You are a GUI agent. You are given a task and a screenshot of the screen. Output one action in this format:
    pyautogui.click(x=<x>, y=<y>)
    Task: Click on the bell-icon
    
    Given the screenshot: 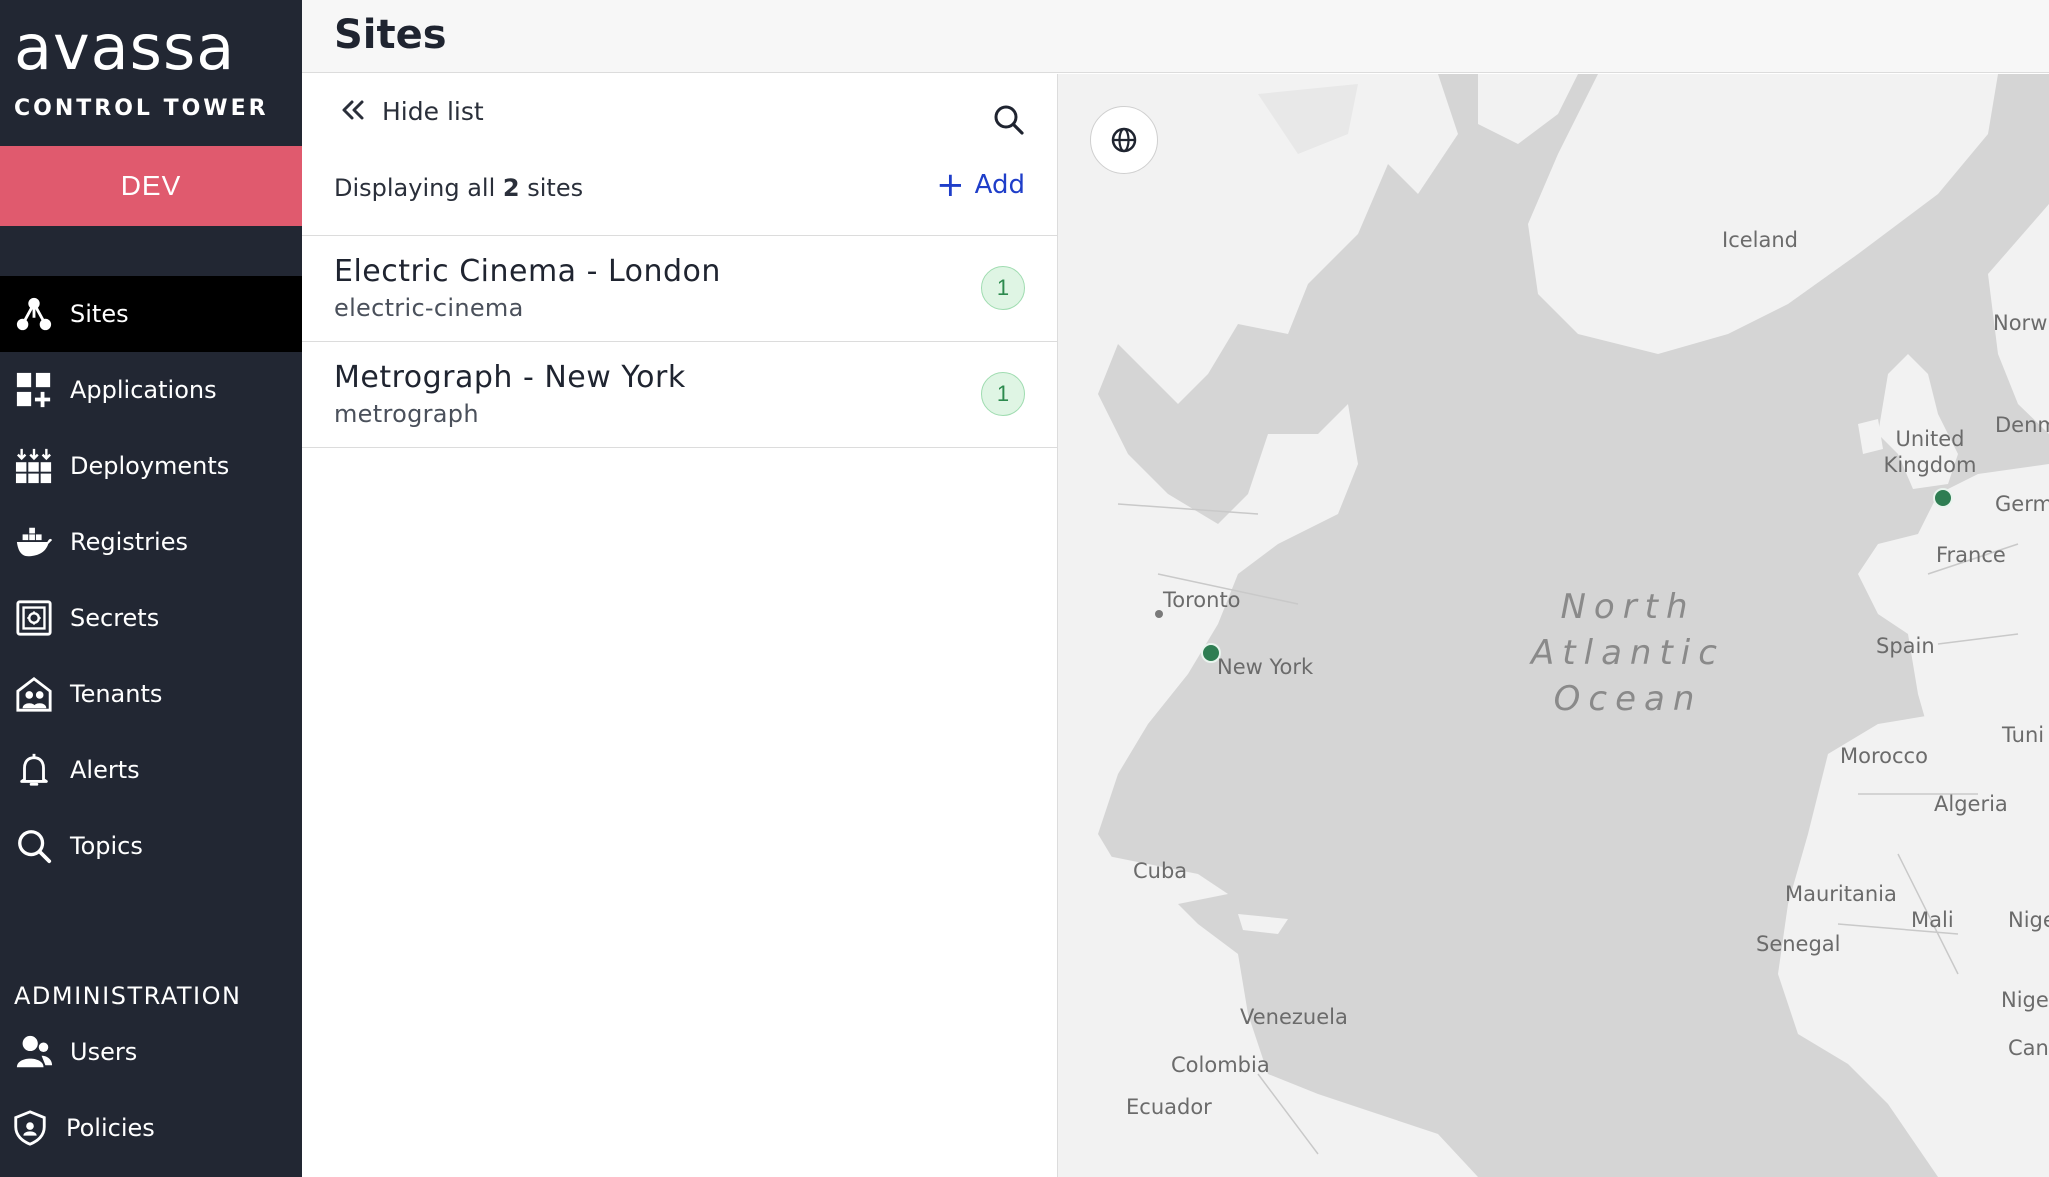 What is the action you would take?
    pyautogui.click(x=34, y=770)
    